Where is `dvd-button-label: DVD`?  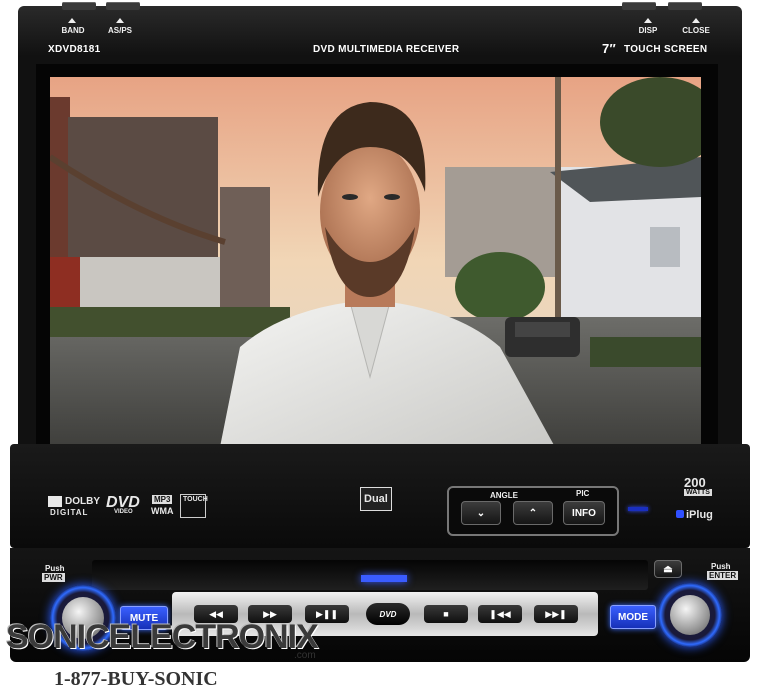
dvd-button-label: DVD is located at coordinates (388, 614).